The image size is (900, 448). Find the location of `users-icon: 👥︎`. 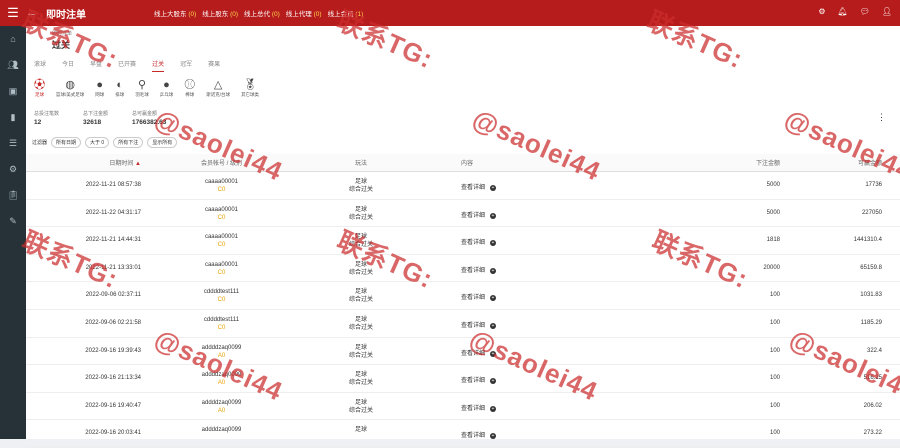

users-icon: 👥︎ is located at coordinates (13, 65).